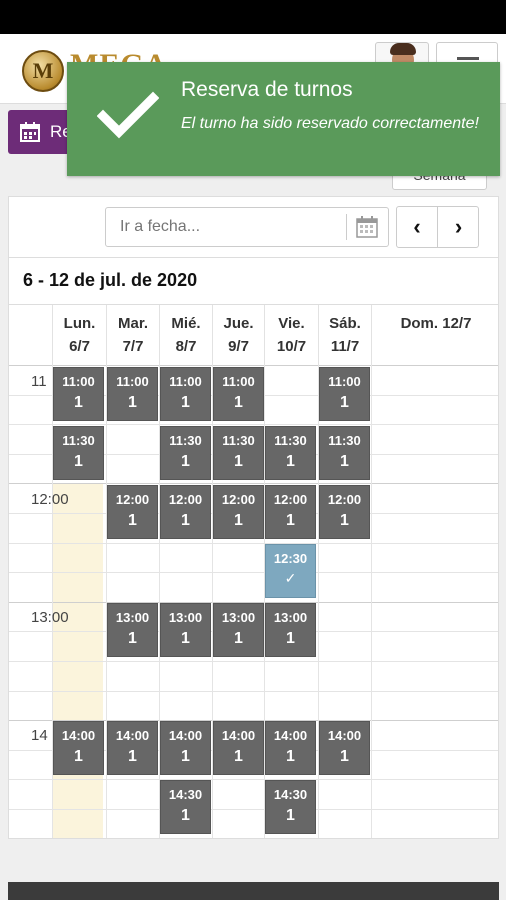 The image size is (506, 900). I want to click on week-navigation: ‹ ›, so click(437, 227).